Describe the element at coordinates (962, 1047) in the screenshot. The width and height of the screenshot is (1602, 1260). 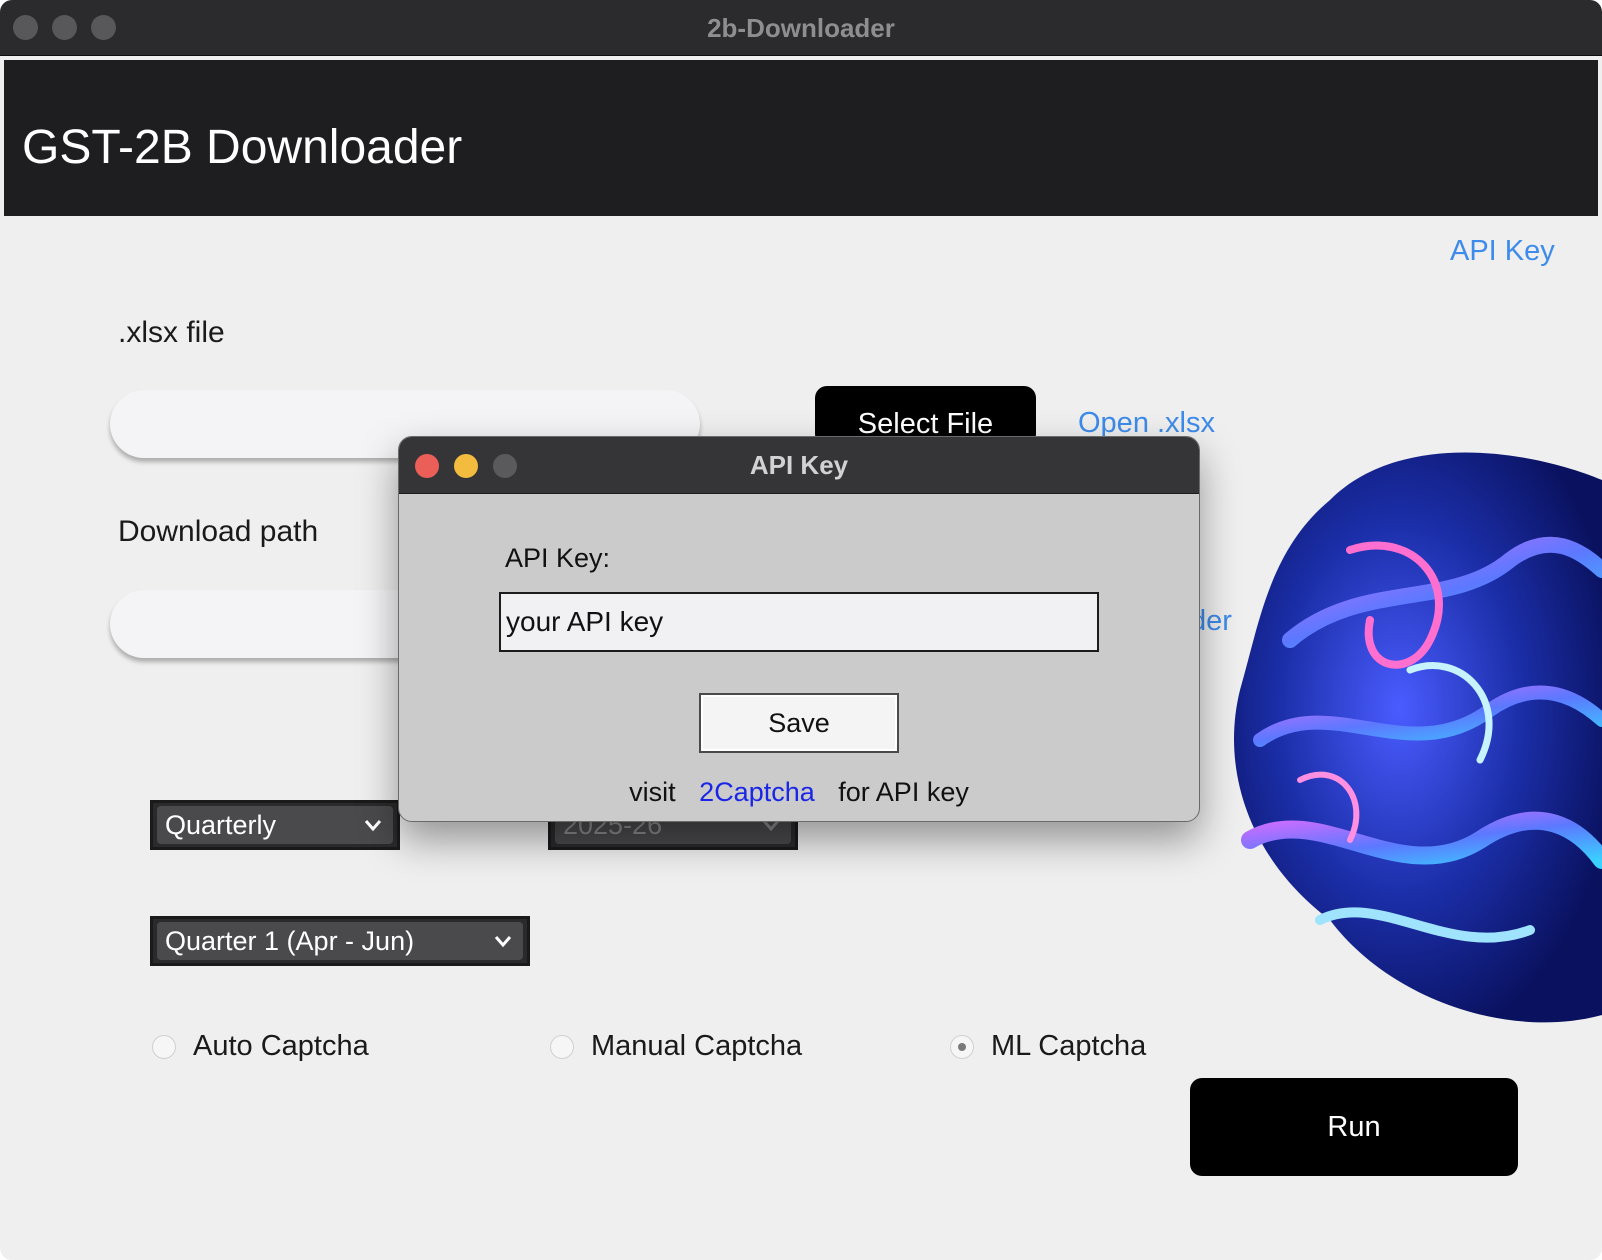
I see `ml-captcha-radio` at that location.